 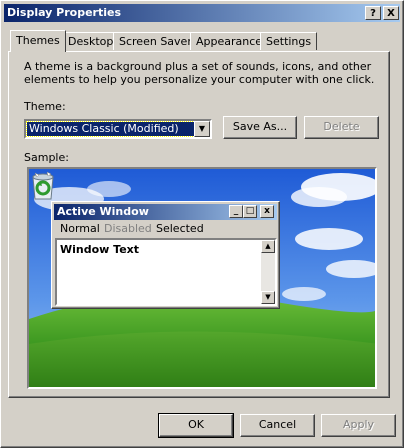 What do you see at coordinates (46, 157) in the screenshot?
I see `sample-label: Sample:` at bounding box center [46, 157].